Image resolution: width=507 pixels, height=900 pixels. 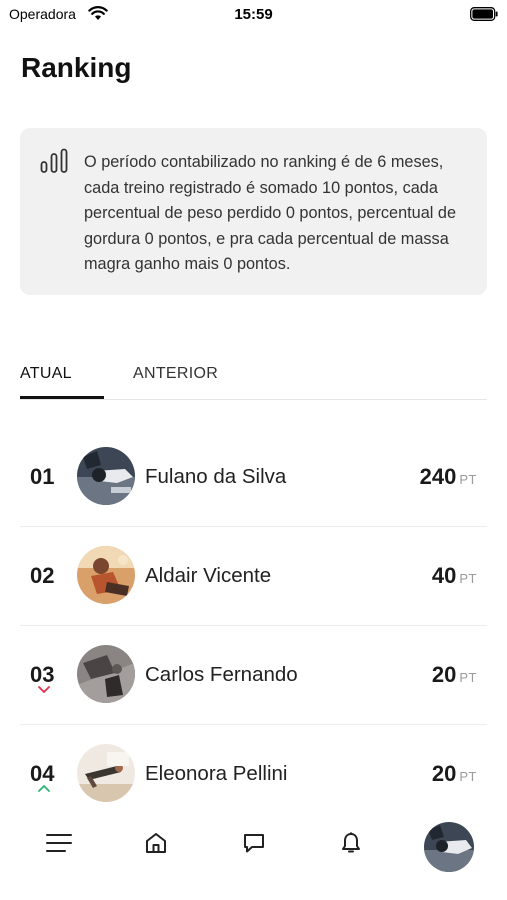 I want to click on nav-notifications-button, so click(x=351, y=843).